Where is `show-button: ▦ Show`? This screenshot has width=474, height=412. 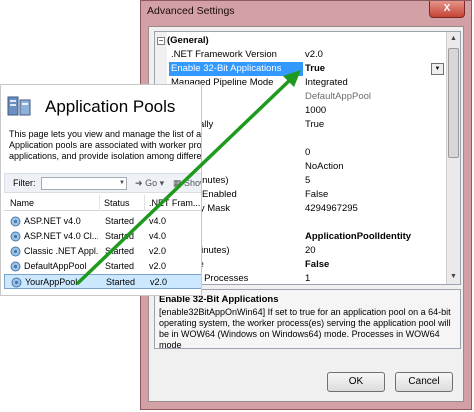
show-button: ▦ Show is located at coordinates (187, 183).